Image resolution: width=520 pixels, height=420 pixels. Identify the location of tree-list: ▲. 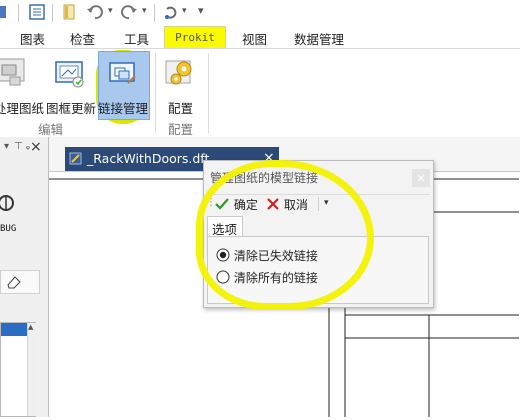
(18, 369).